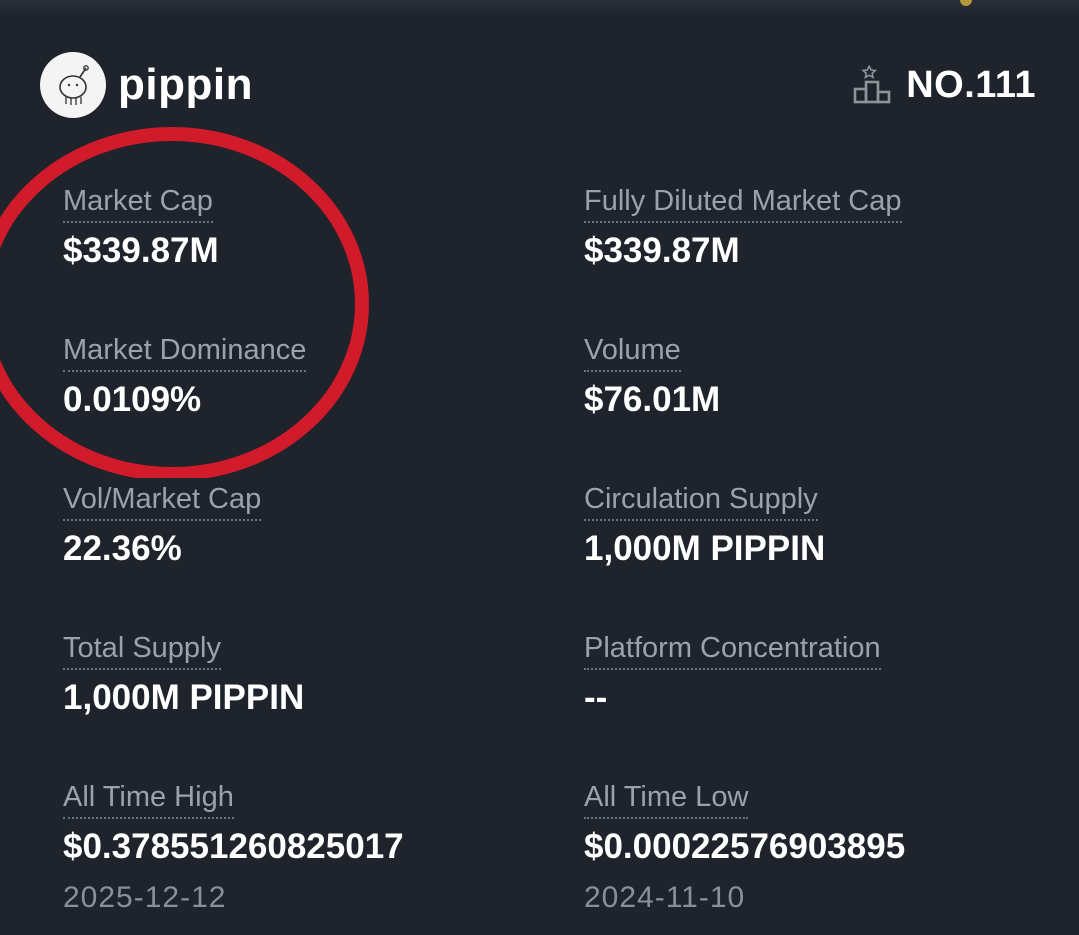 The image size is (1079, 935). Describe the element at coordinates (632, 352) in the screenshot. I see `stat-label: Volume` at that location.